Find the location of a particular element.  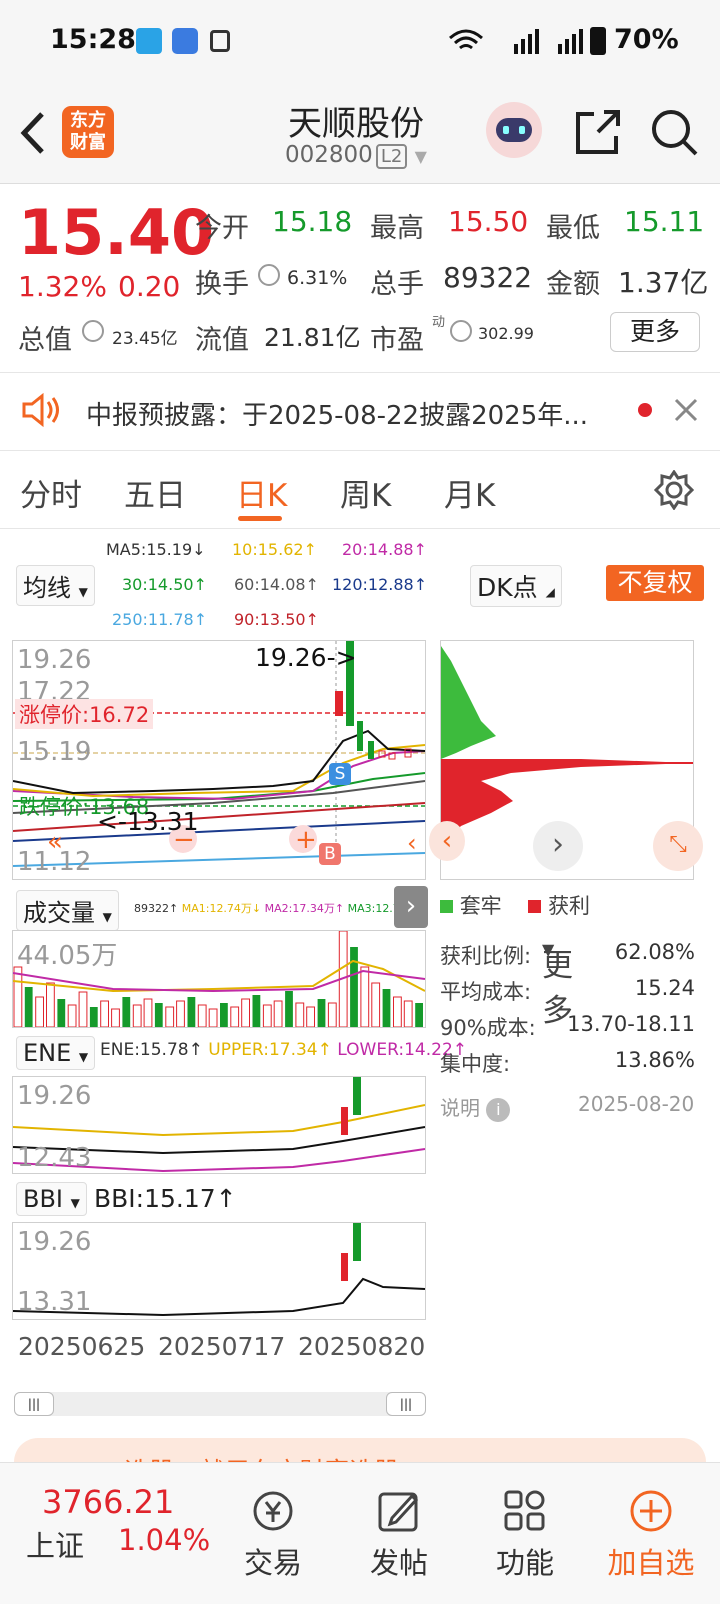

gear-icon is located at coordinates (674, 490).